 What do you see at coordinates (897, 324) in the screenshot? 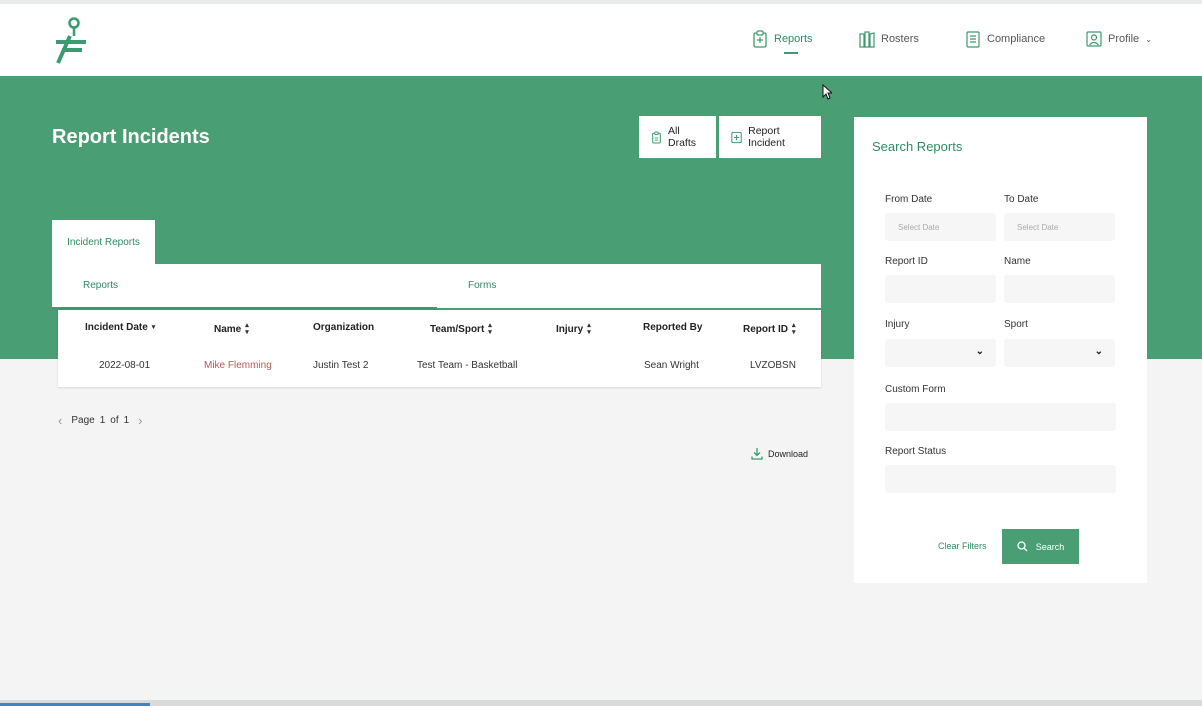
I see `injury-label: Injury` at bounding box center [897, 324].